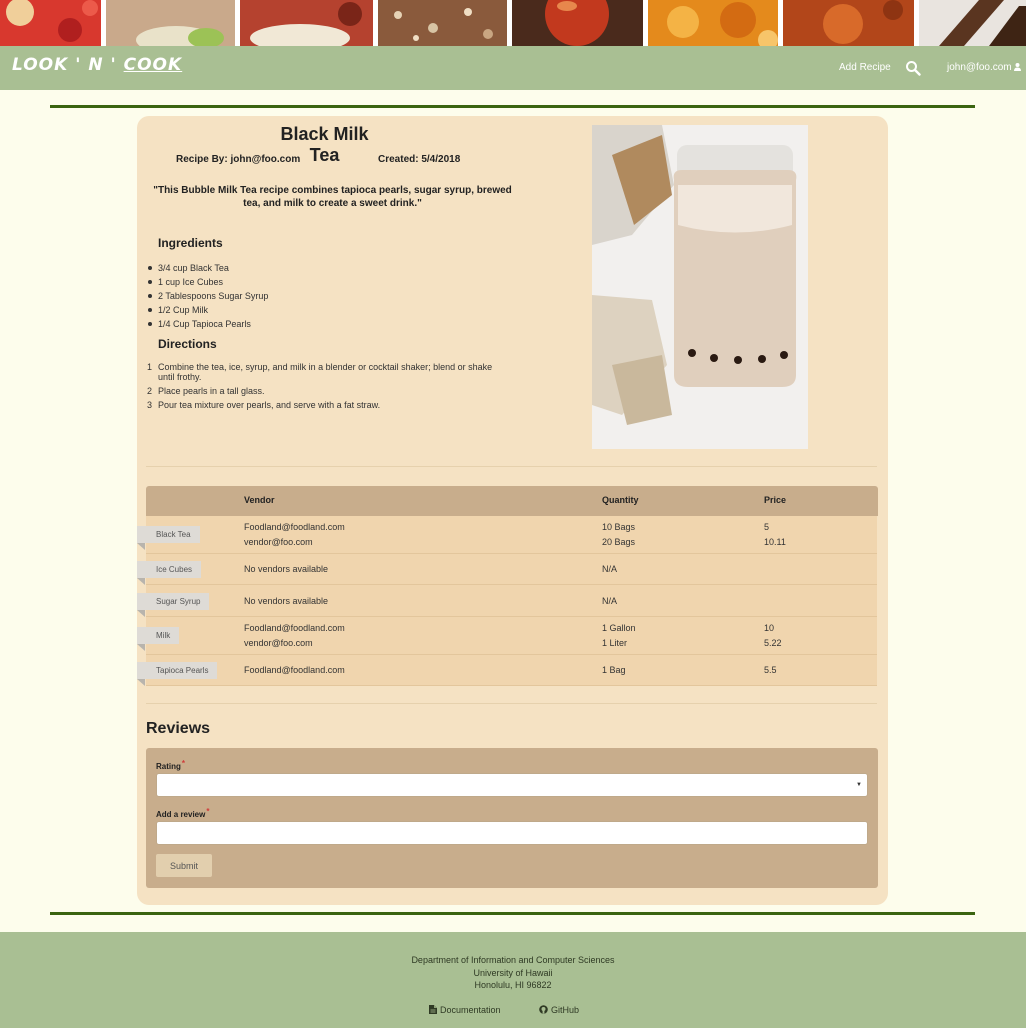 The height and width of the screenshot is (1028, 1026). Describe the element at coordinates (512, 818) in the screenshot. I see `review-form: Rating* ▼ Add a review* Submit` at that location.